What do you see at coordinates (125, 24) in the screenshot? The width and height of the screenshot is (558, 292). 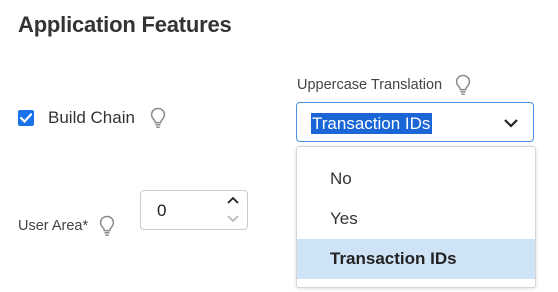 I see `section-title: Application Features` at bounding box center [125, 24].